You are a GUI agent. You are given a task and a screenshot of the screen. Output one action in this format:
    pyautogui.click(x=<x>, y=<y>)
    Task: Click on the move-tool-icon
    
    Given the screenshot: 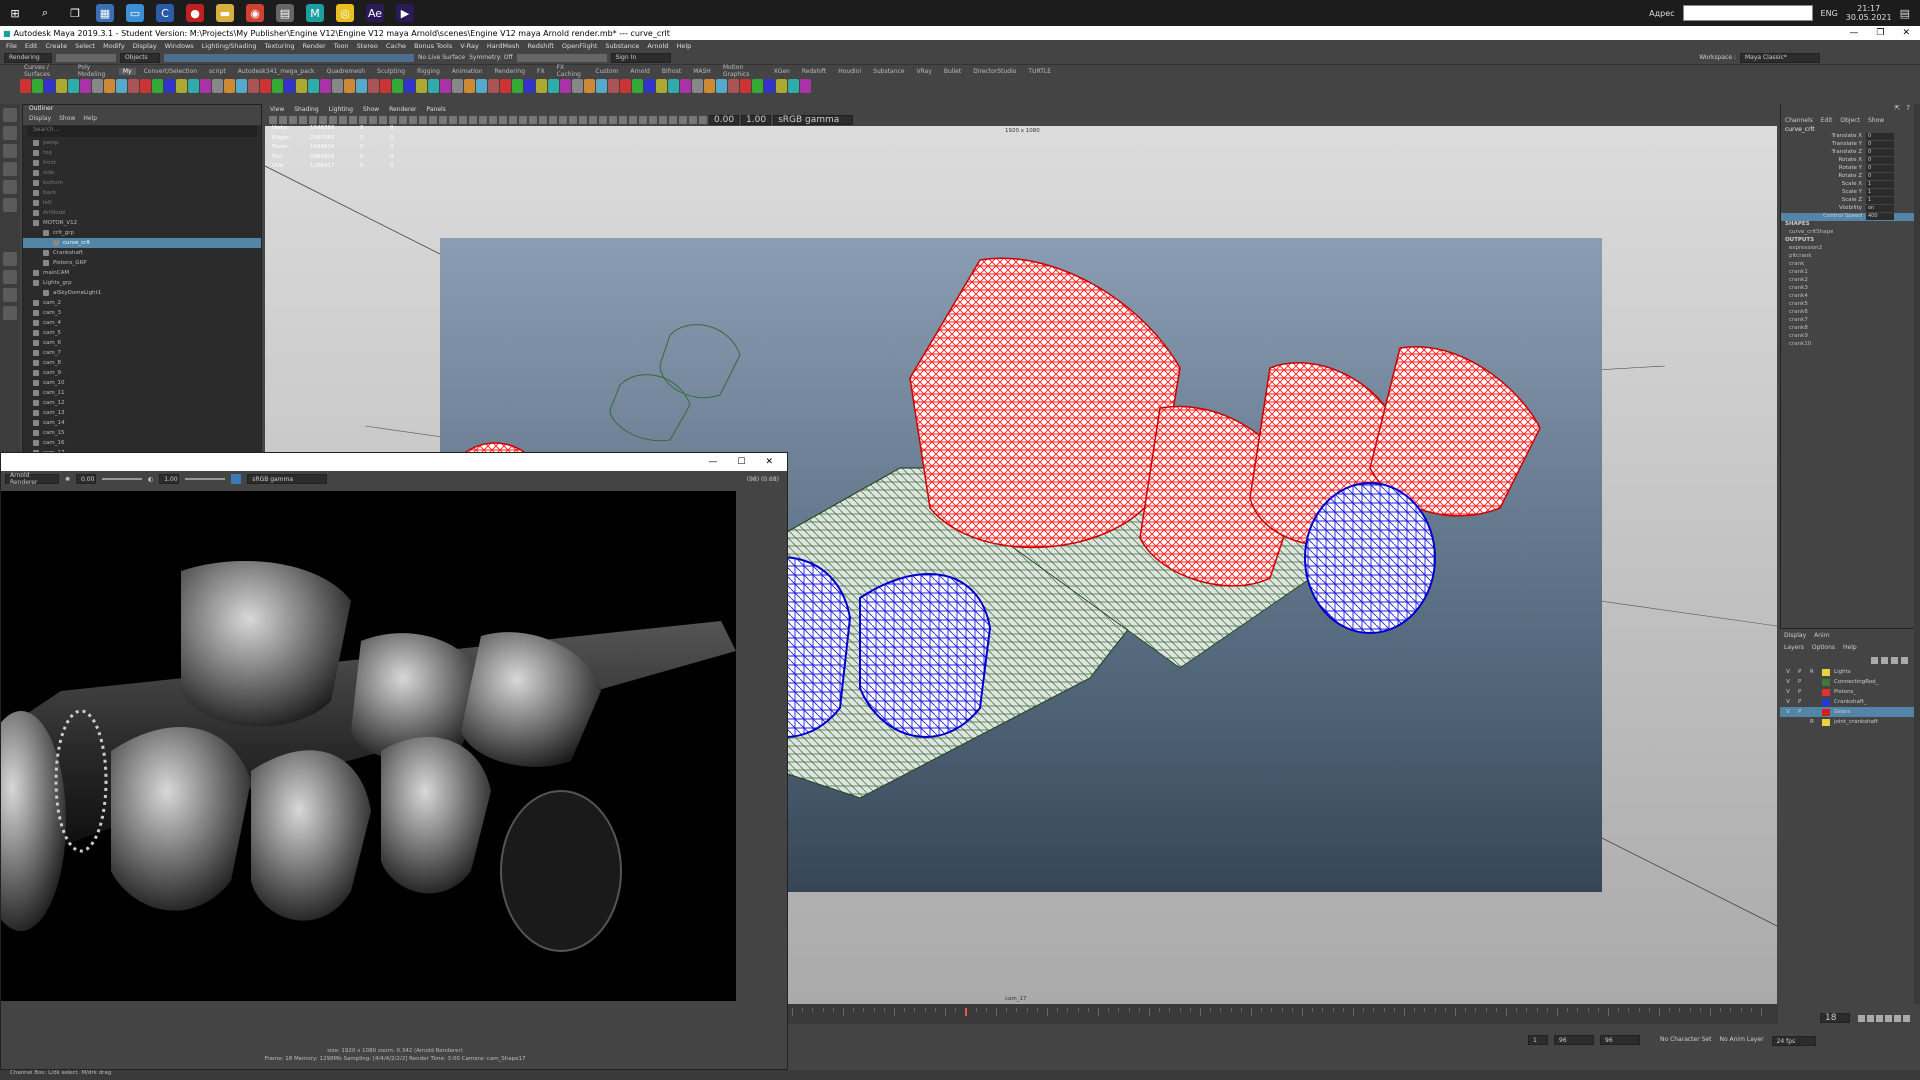 What is the action you would take?
    pyautogui.click(x=10, y=169)
    